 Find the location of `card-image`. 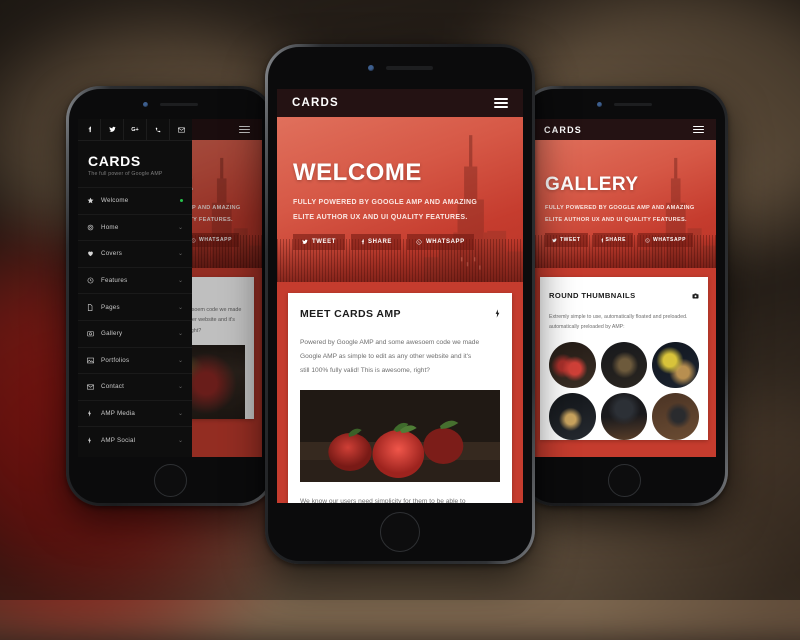

card-image is located at coordinates (400, 435).